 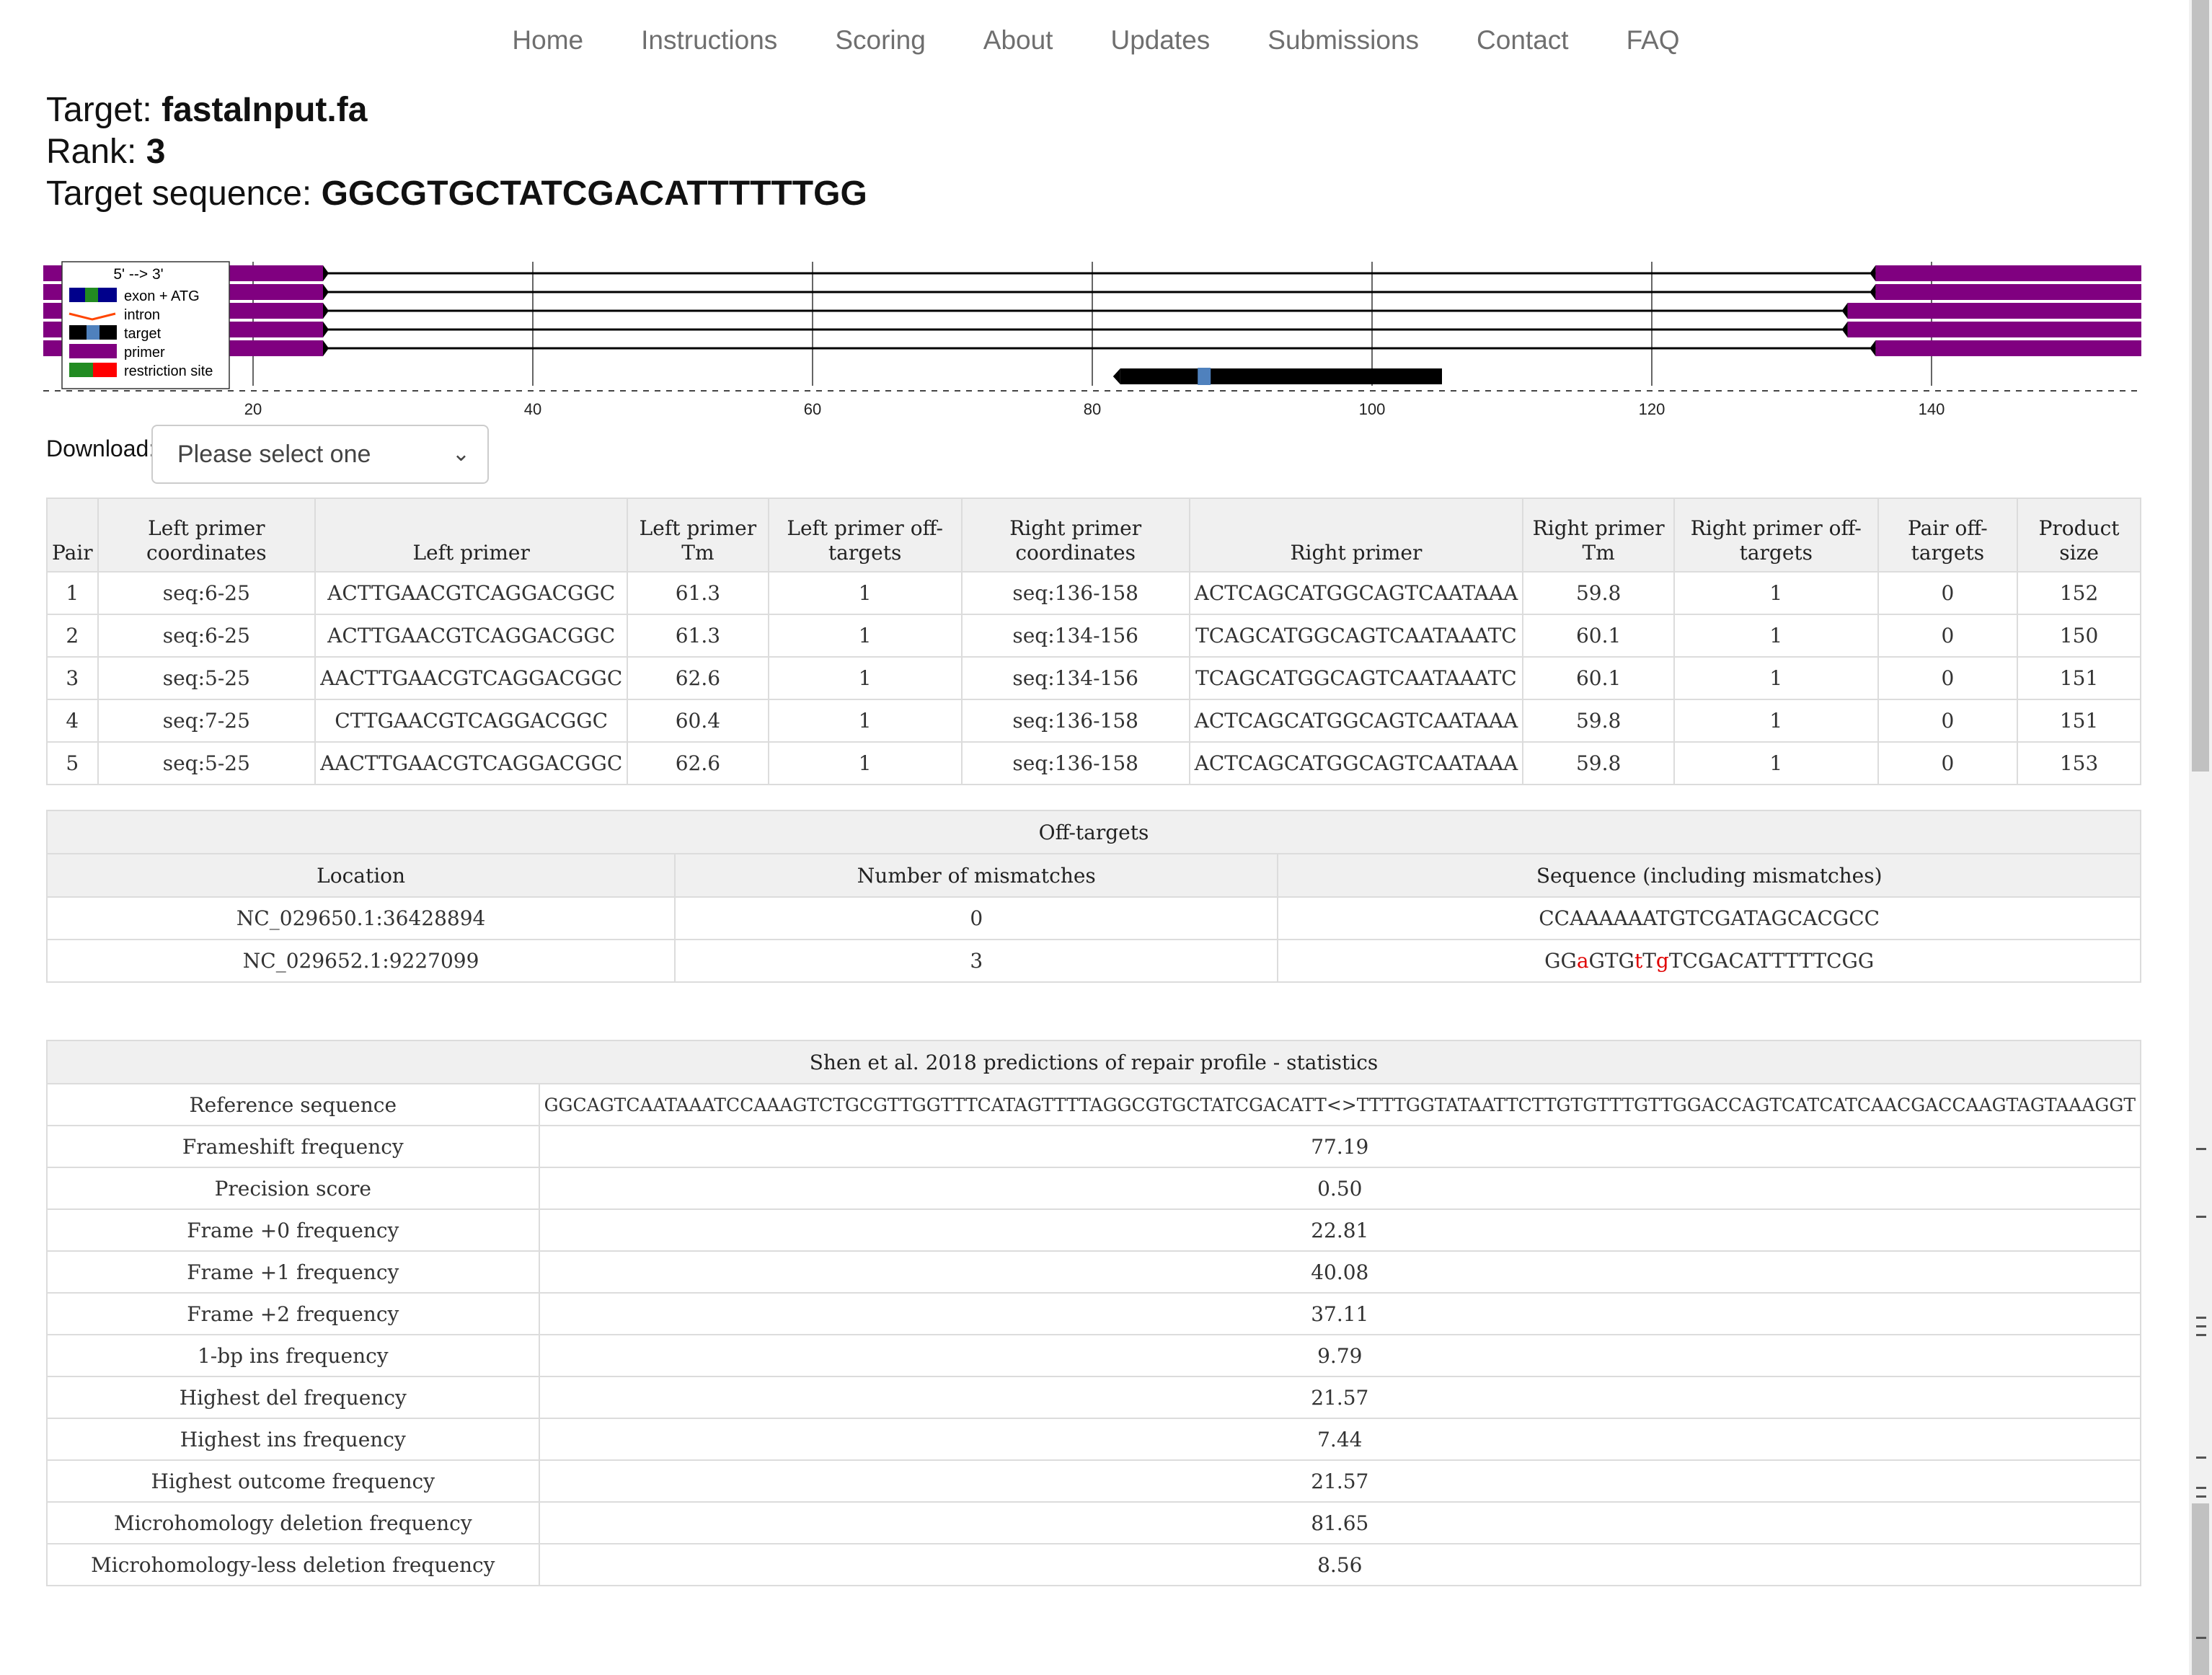 What do you see at coordinates (142, 315) in the screenshot?
I see `legend-item-label: intron` at bounding box center [142, 315].